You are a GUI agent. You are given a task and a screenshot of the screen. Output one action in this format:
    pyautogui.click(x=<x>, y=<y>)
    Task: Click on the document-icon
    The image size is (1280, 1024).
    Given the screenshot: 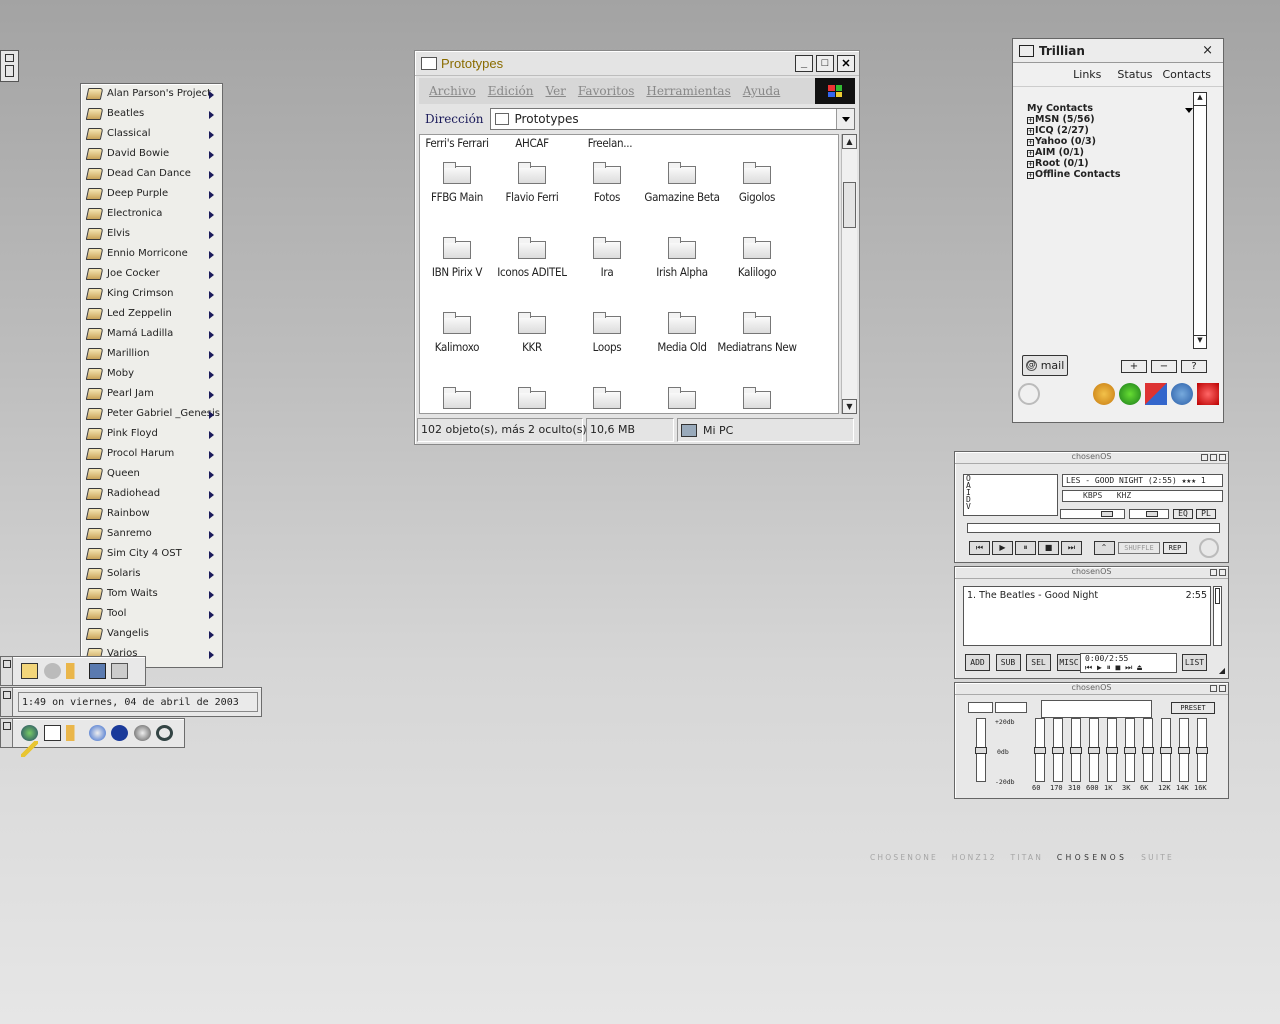 What is the action you would take?
    pyautogui.click(x=52, y=733)
    